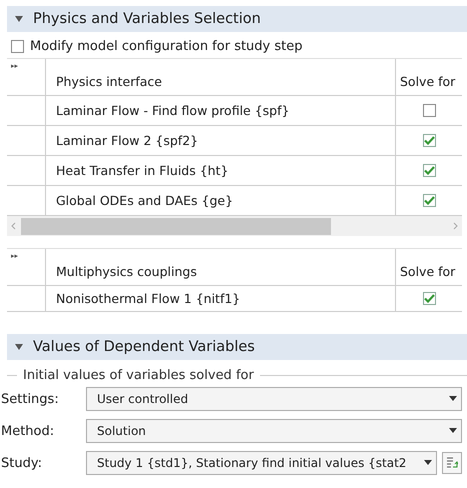 This screenshot has height=488, width=467. I want to click on list-arrow-icon, so click(452, 463).